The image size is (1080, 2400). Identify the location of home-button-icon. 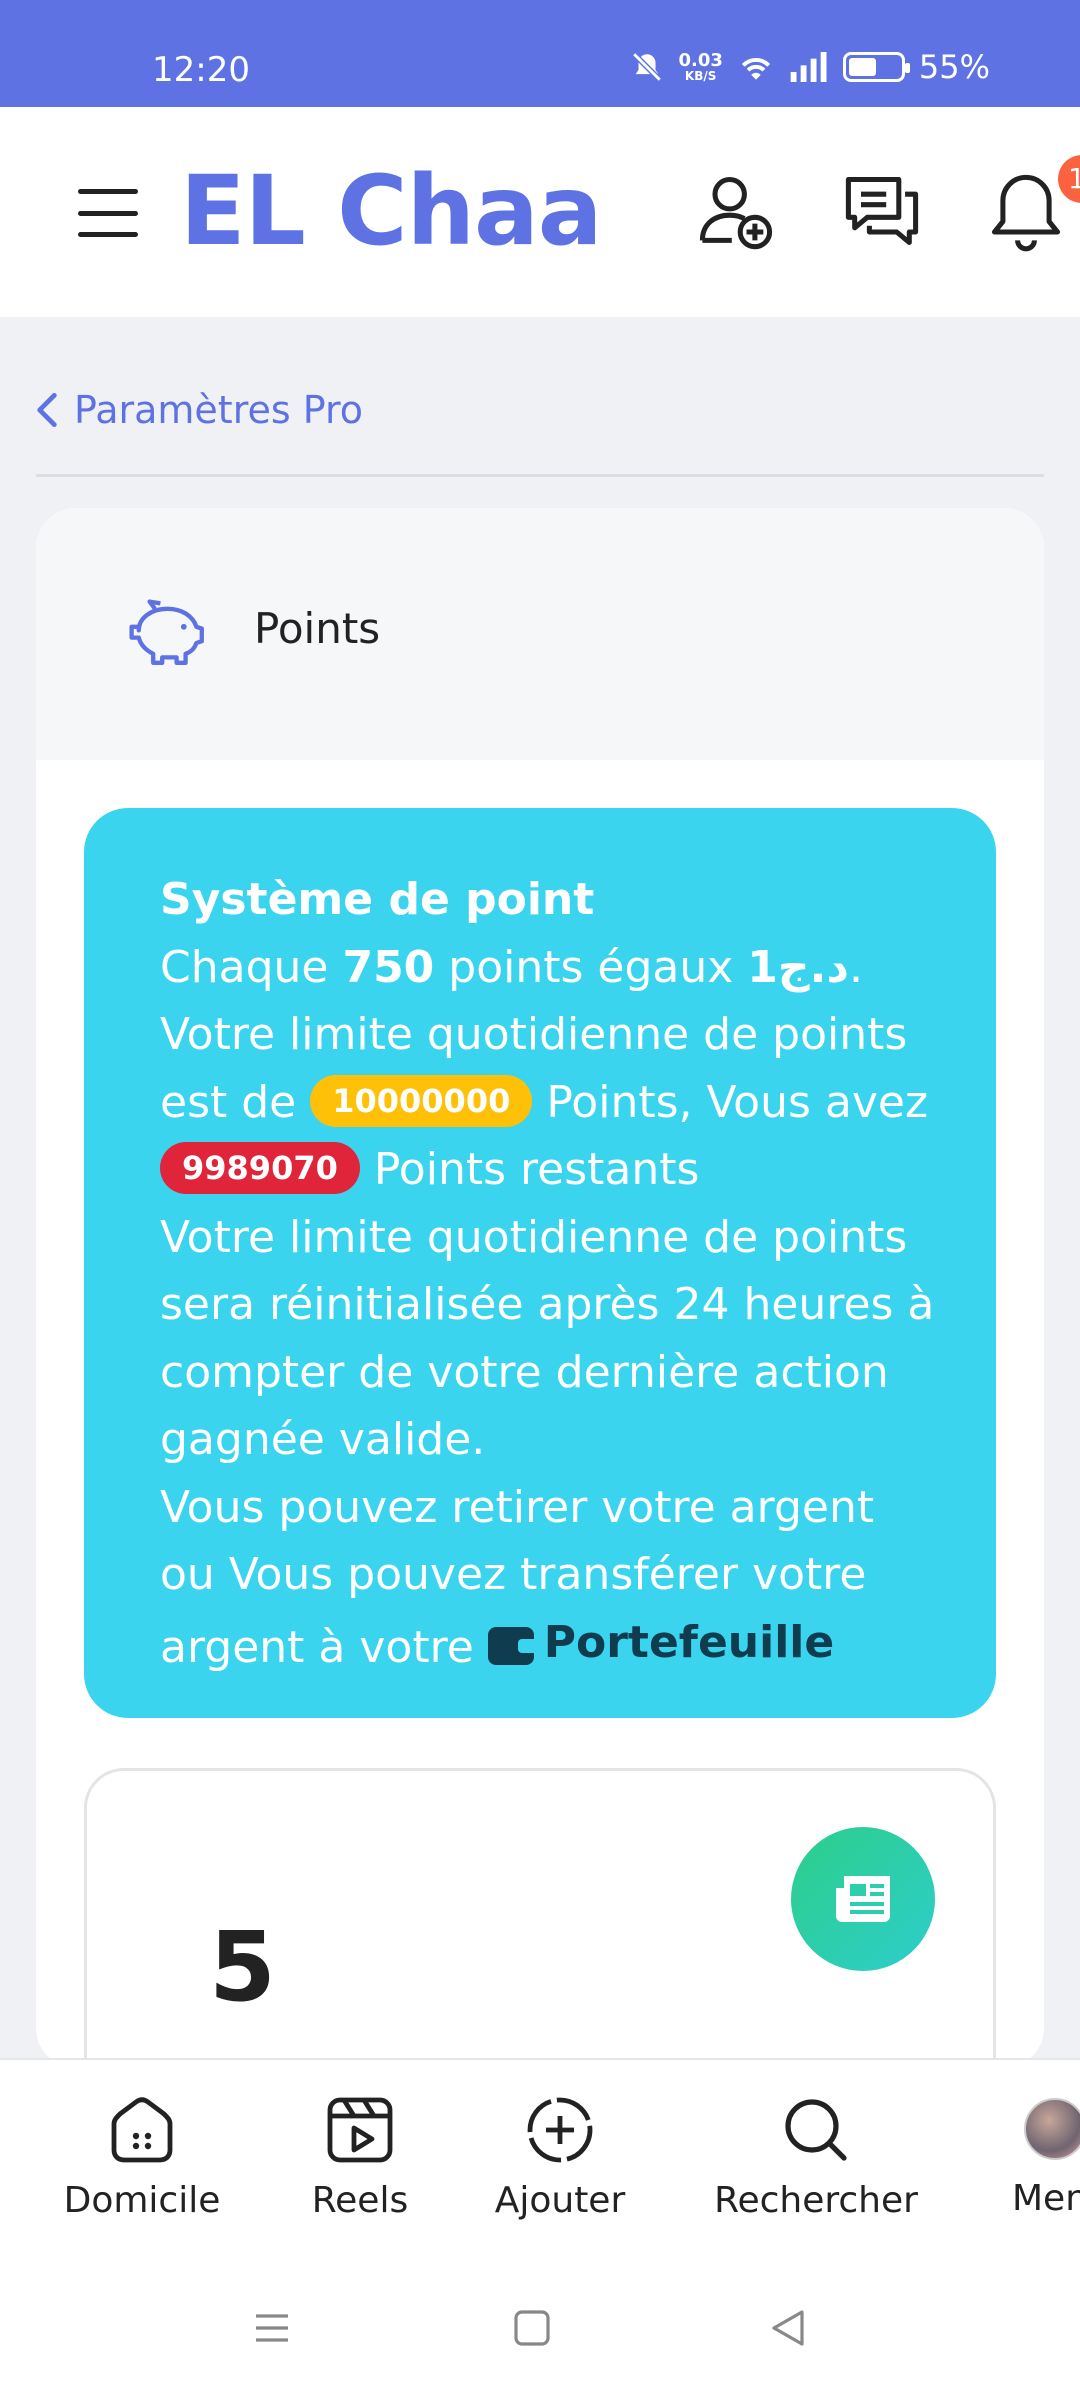
(532, 2328).